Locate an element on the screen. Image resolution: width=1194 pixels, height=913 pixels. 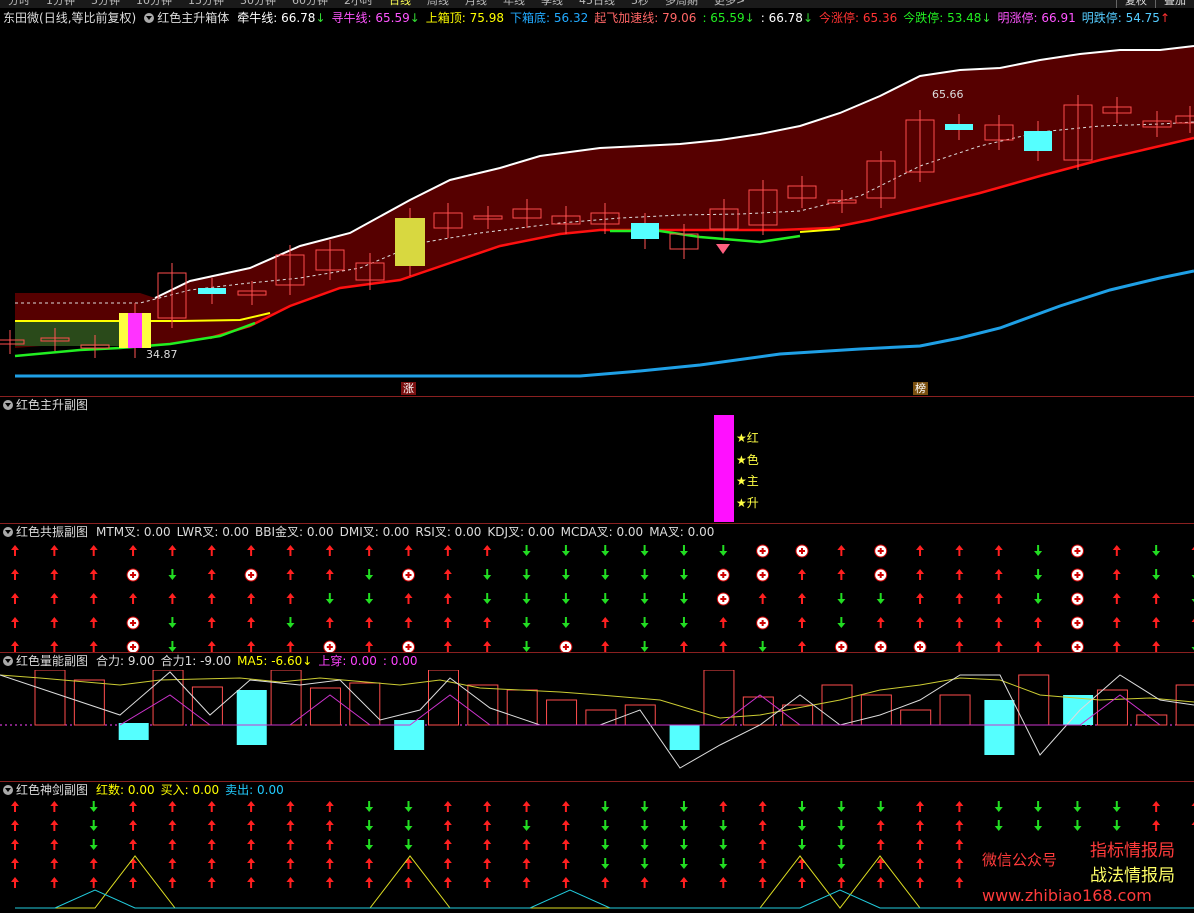
candle-body-cyan is located at coordinates (959, 127).